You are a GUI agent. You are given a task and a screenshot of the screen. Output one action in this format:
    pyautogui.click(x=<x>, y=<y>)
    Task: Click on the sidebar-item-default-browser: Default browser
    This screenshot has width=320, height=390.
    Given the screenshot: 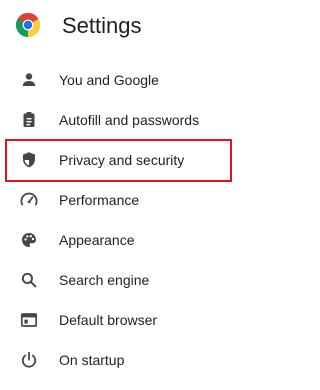 What is the action you would take?
    pyautogui.click(x=128, y=320)
    